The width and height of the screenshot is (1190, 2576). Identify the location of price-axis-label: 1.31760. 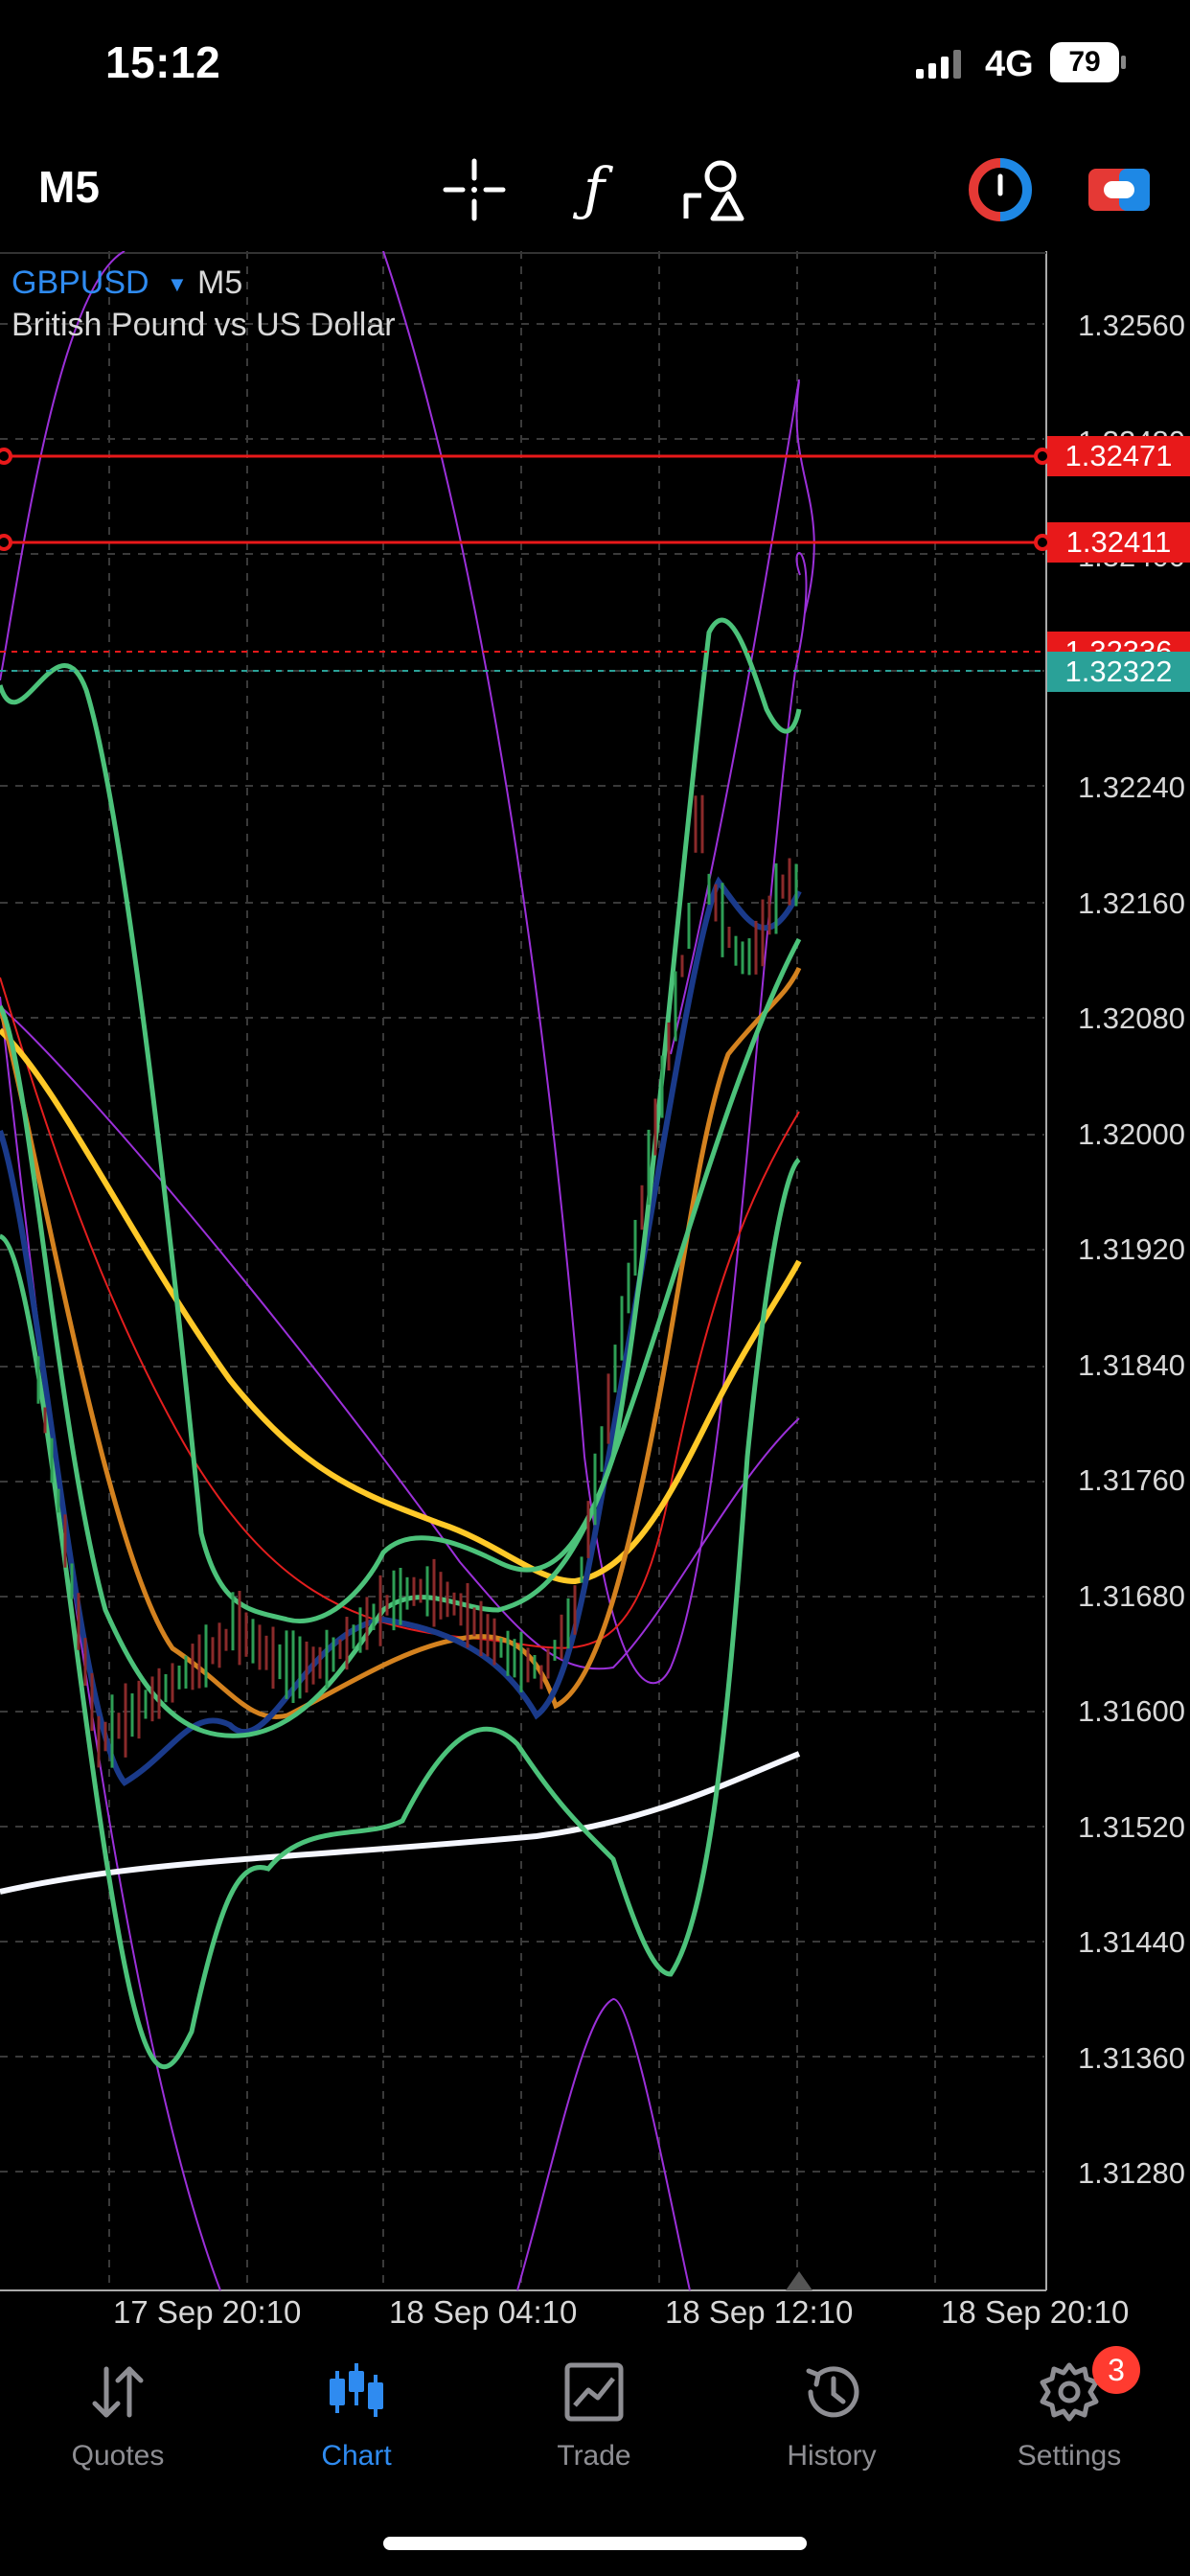
(1131, 1480).